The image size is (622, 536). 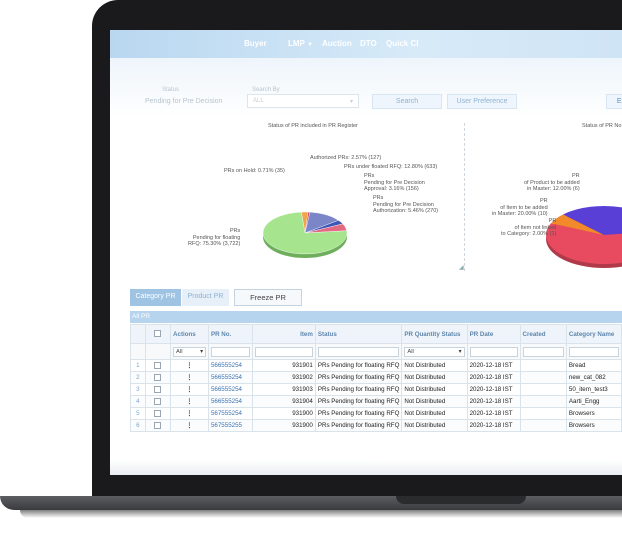 What do you see at coordinates (410, 351) in the screenshot?
I see `qty-status-filter-value: All` at bounding box center [410, 351].